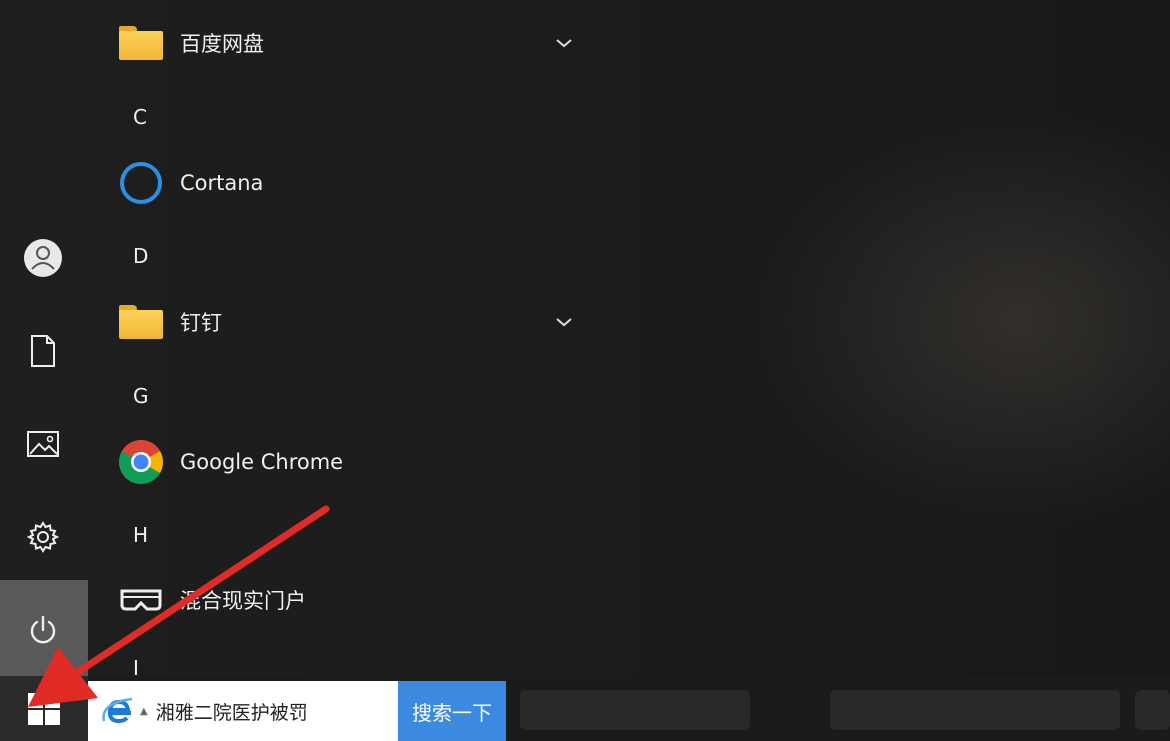 This screenshot has height=741, width=1170. Describe the element at coordinates (141, 183) in the screenshot. I see `cortana-ring-icon` at that location.